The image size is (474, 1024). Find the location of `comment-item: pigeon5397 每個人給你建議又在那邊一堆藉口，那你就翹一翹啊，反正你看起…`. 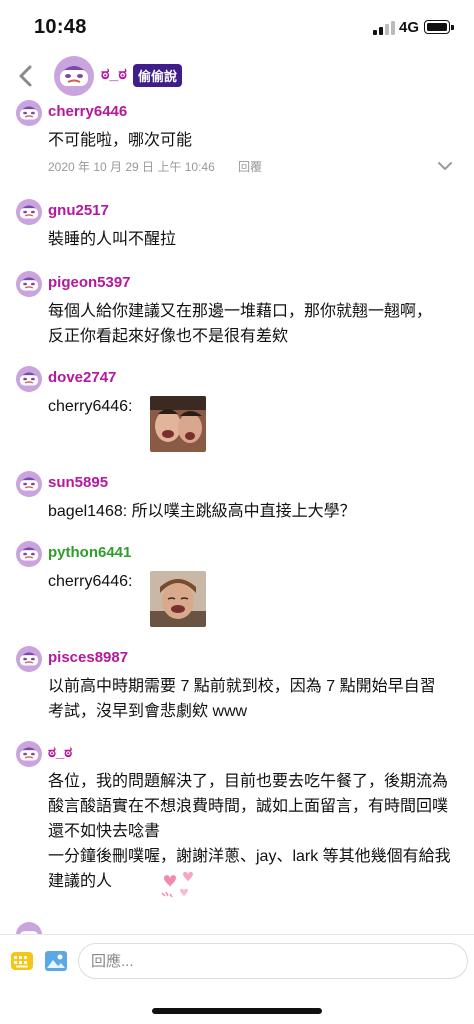

comment-item: pigeon5397 每個人給你建議又在那邊一堆藉口，那你就翹一翹啊，反正你看起… is located at coordinates (237, 311).